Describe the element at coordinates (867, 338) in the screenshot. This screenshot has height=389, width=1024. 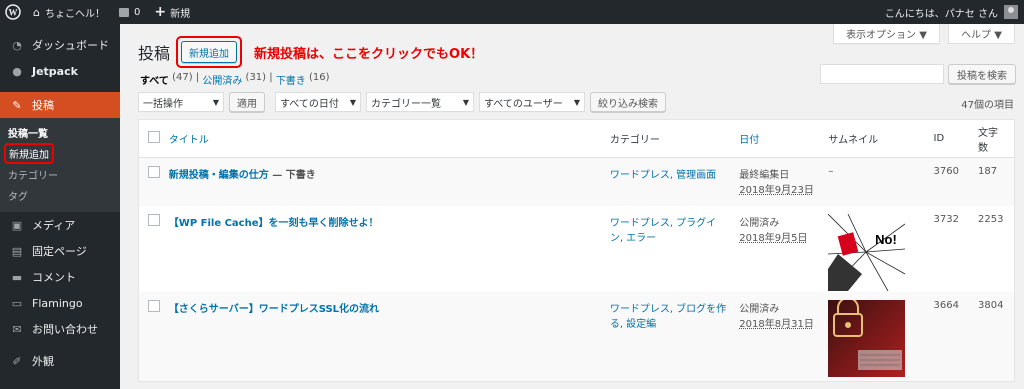
I see `post-thumbnail-image` at that location.